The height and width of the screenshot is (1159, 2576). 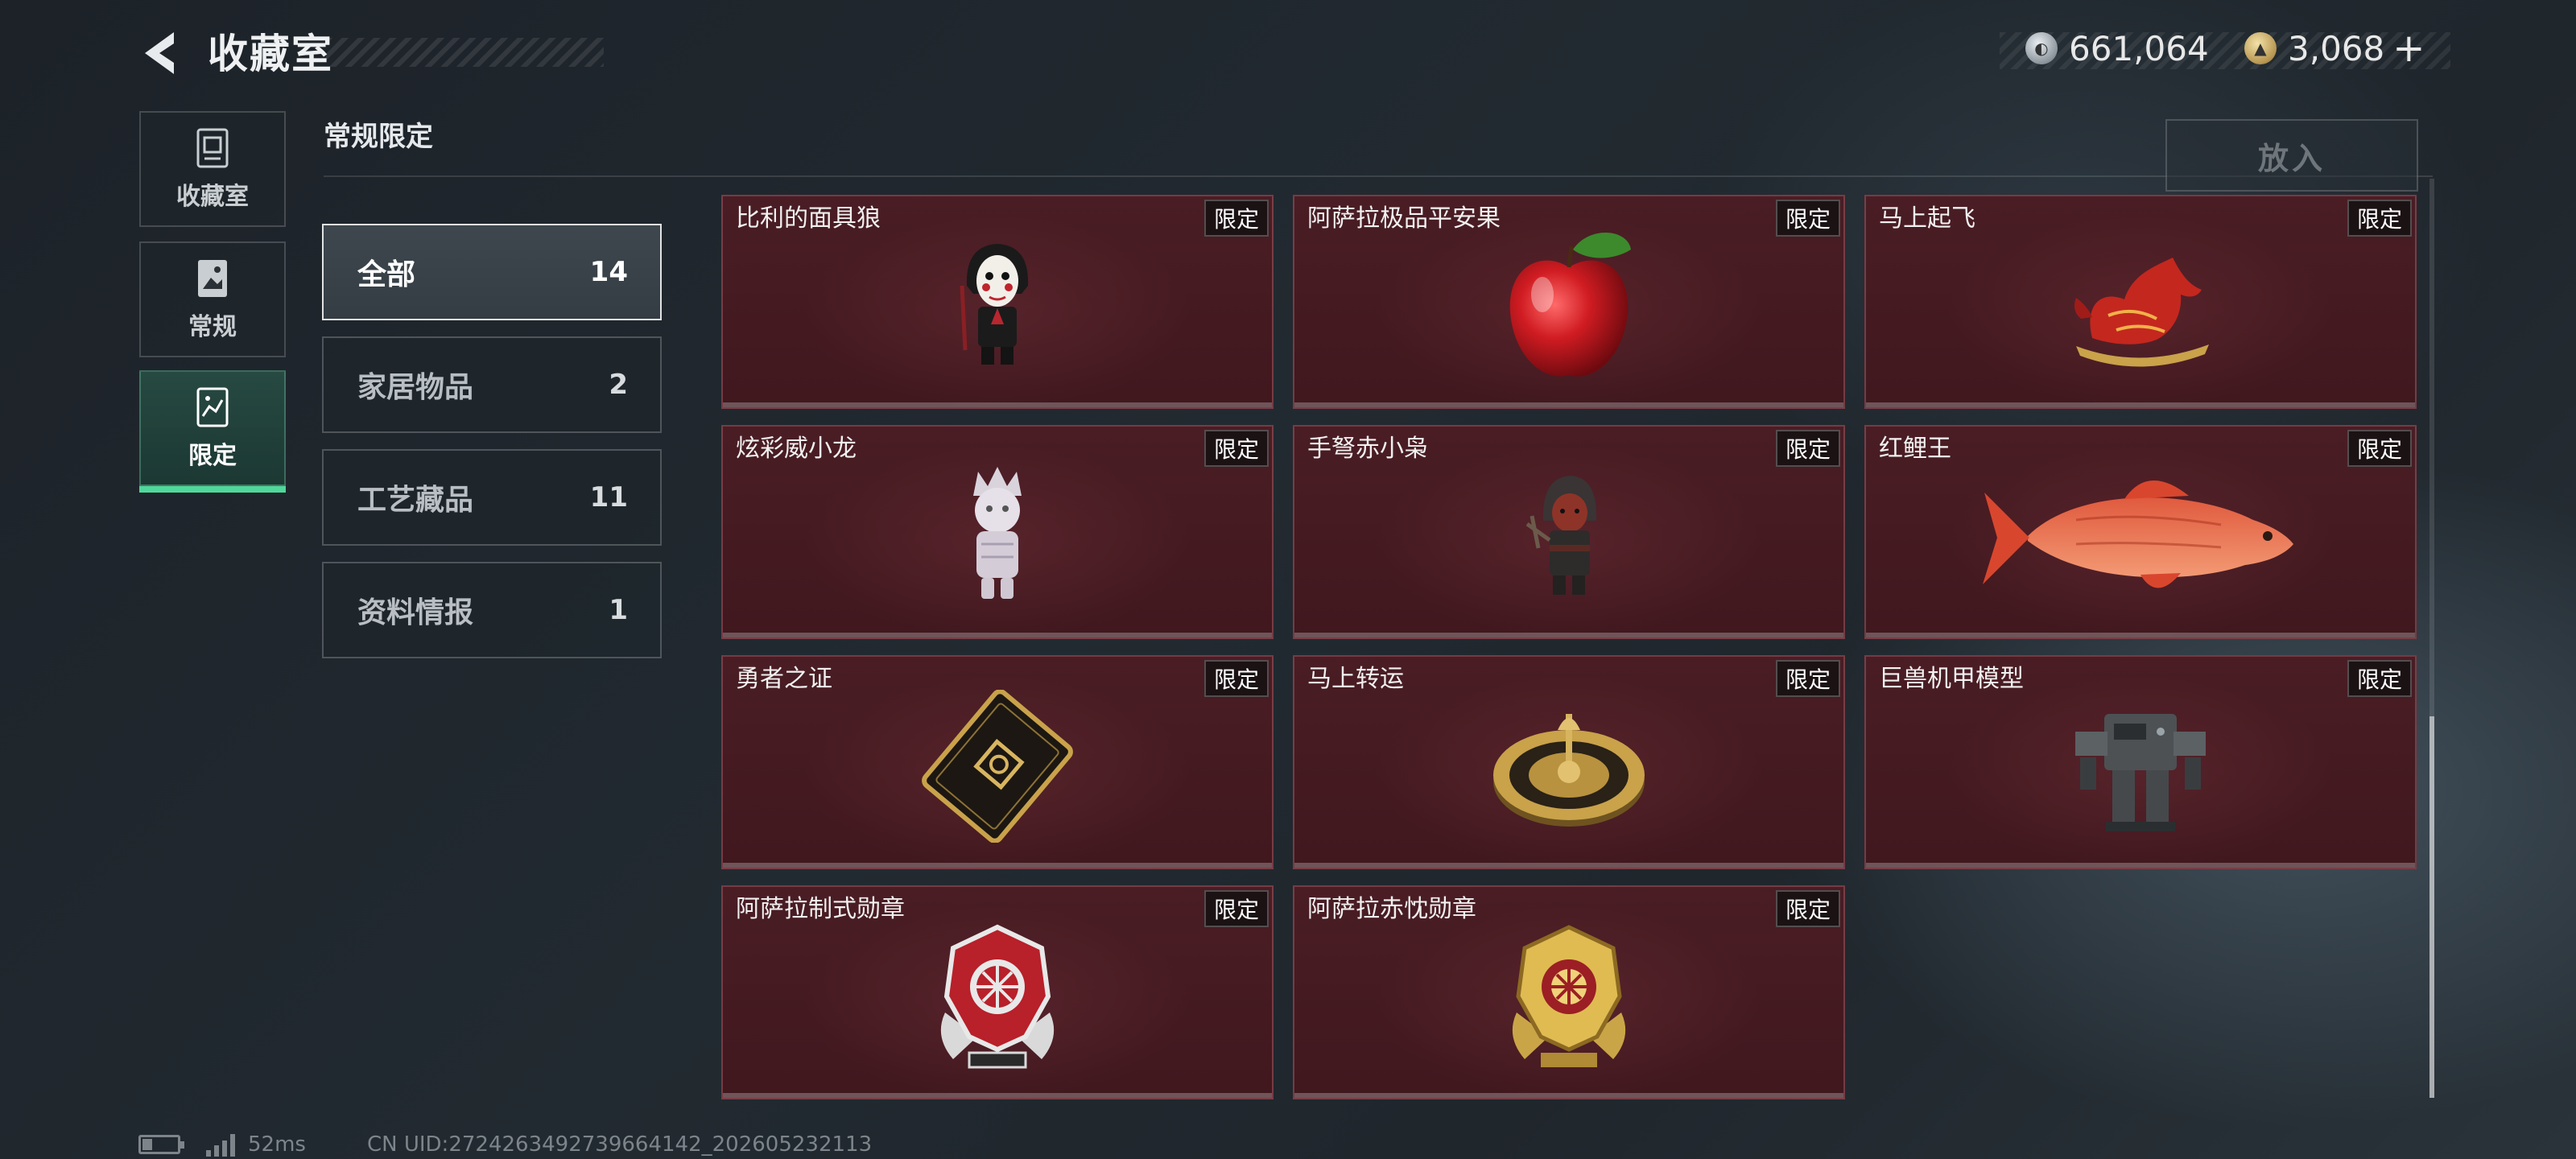 I want to click on category-crafts: 工艺藏品 11, so click(x=492, y=497).